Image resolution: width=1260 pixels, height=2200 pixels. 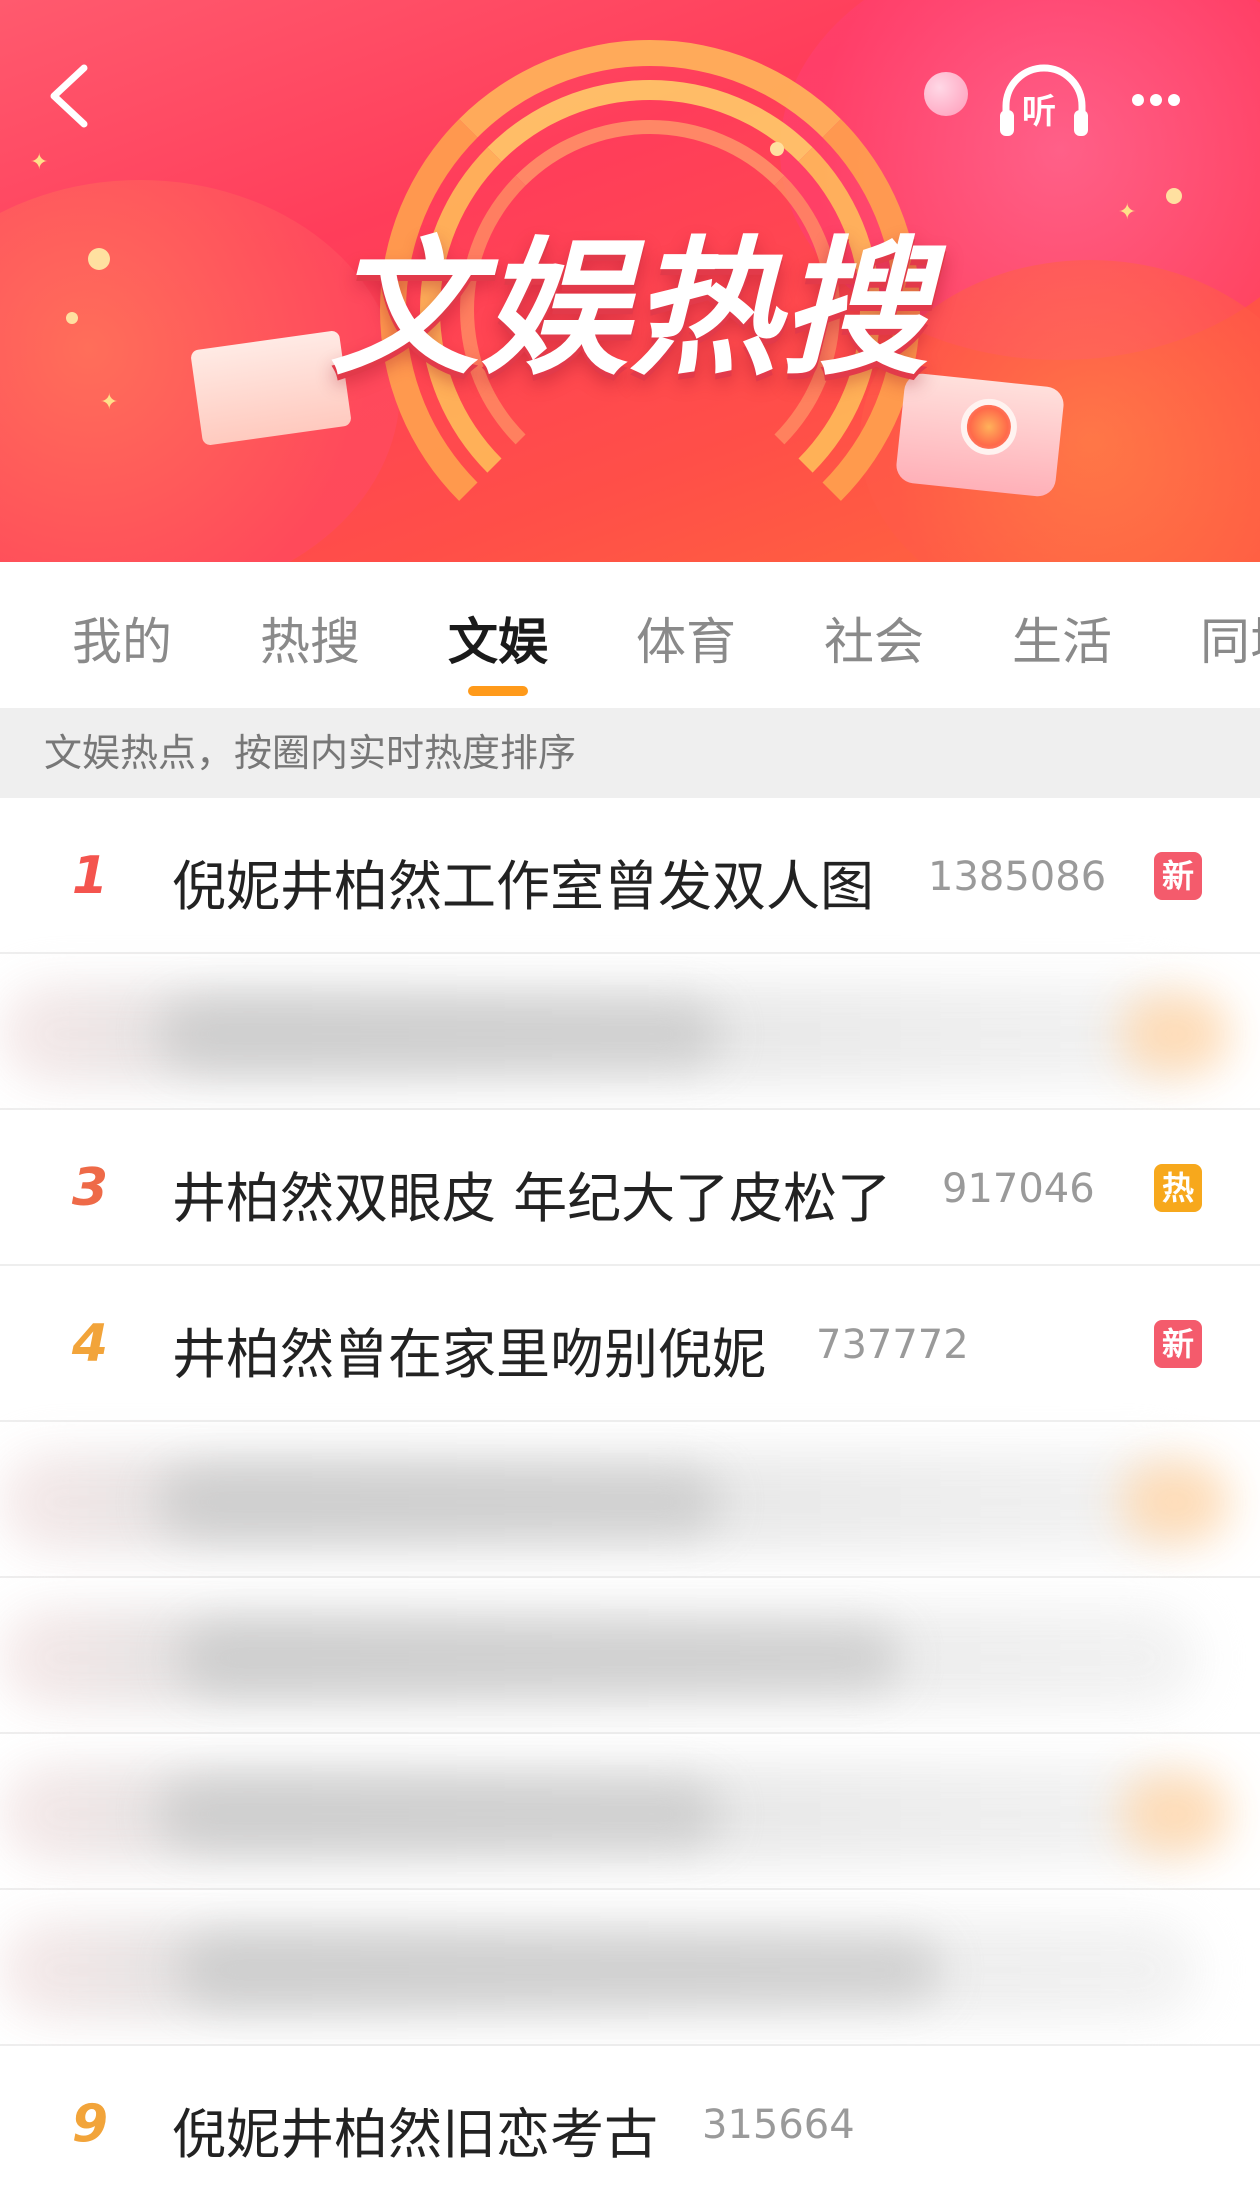 What do you see at coordinates (498, 691) in the screenshot?
I see `active-tab-indicator` at bounding box center [498, 691].